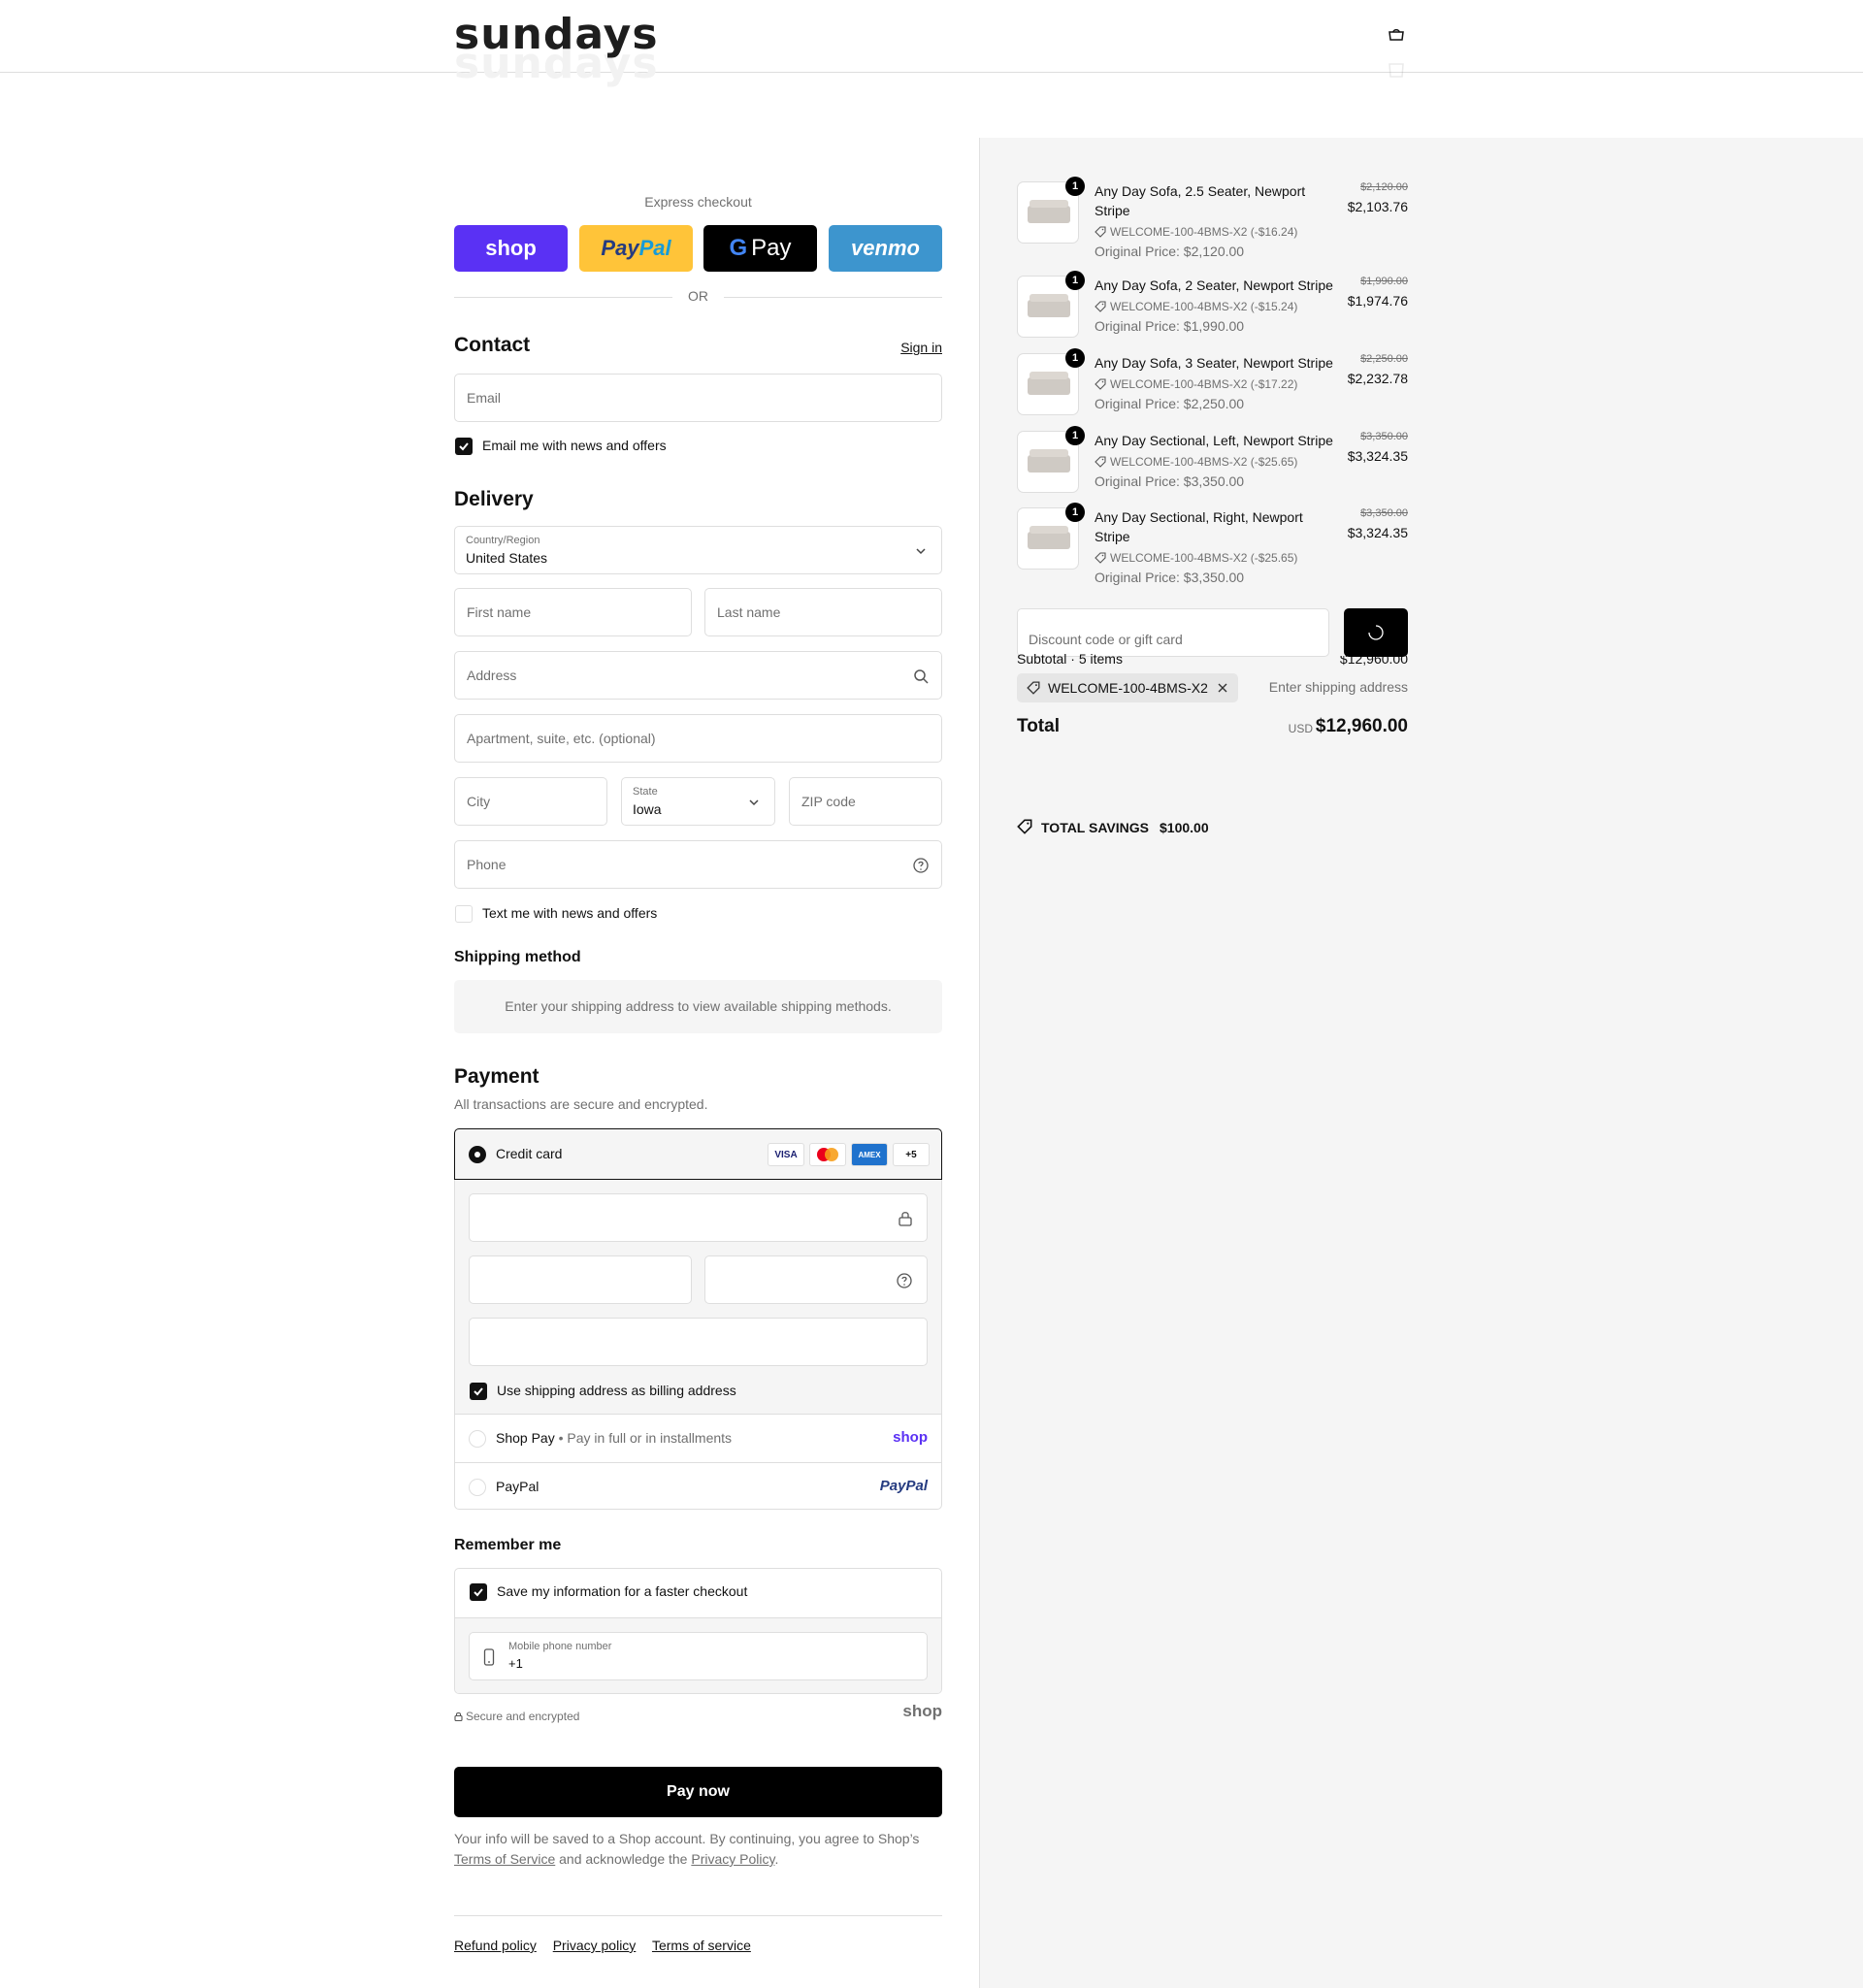  What do you see at coordinates (698, 1915) in the screenshot?
I see `footer-divider` at bounding box center [698, 1915].